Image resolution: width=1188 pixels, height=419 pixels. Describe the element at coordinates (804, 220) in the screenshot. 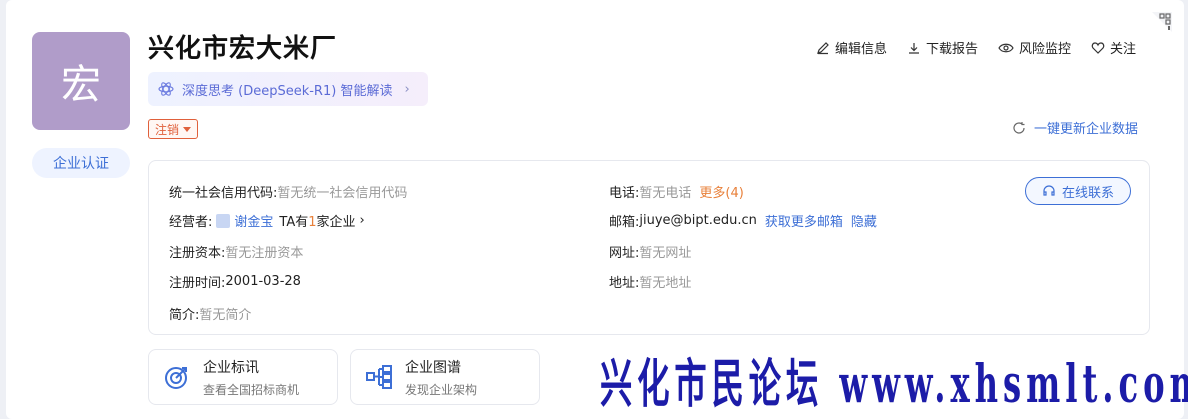

I see `more-email-link: 获取更多邮箱` at that location.